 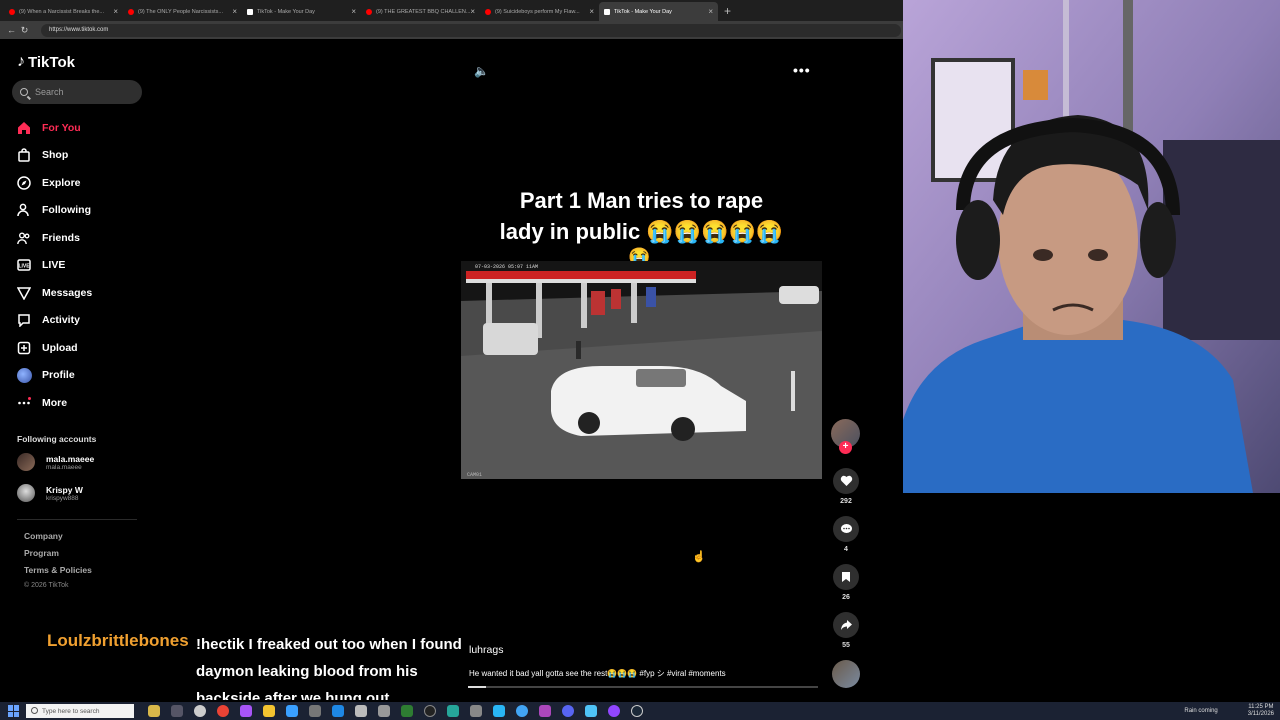 What do you see at coordinates (727, 11) in the screenshot?
I see `new-tab-button: +` at bounding box center [727, 11].